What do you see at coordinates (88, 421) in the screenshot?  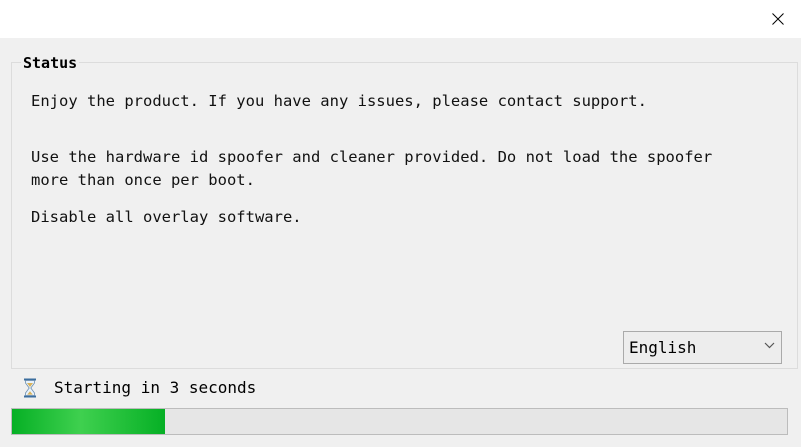 I see `progress-fill` at bounding box center [88, 421].